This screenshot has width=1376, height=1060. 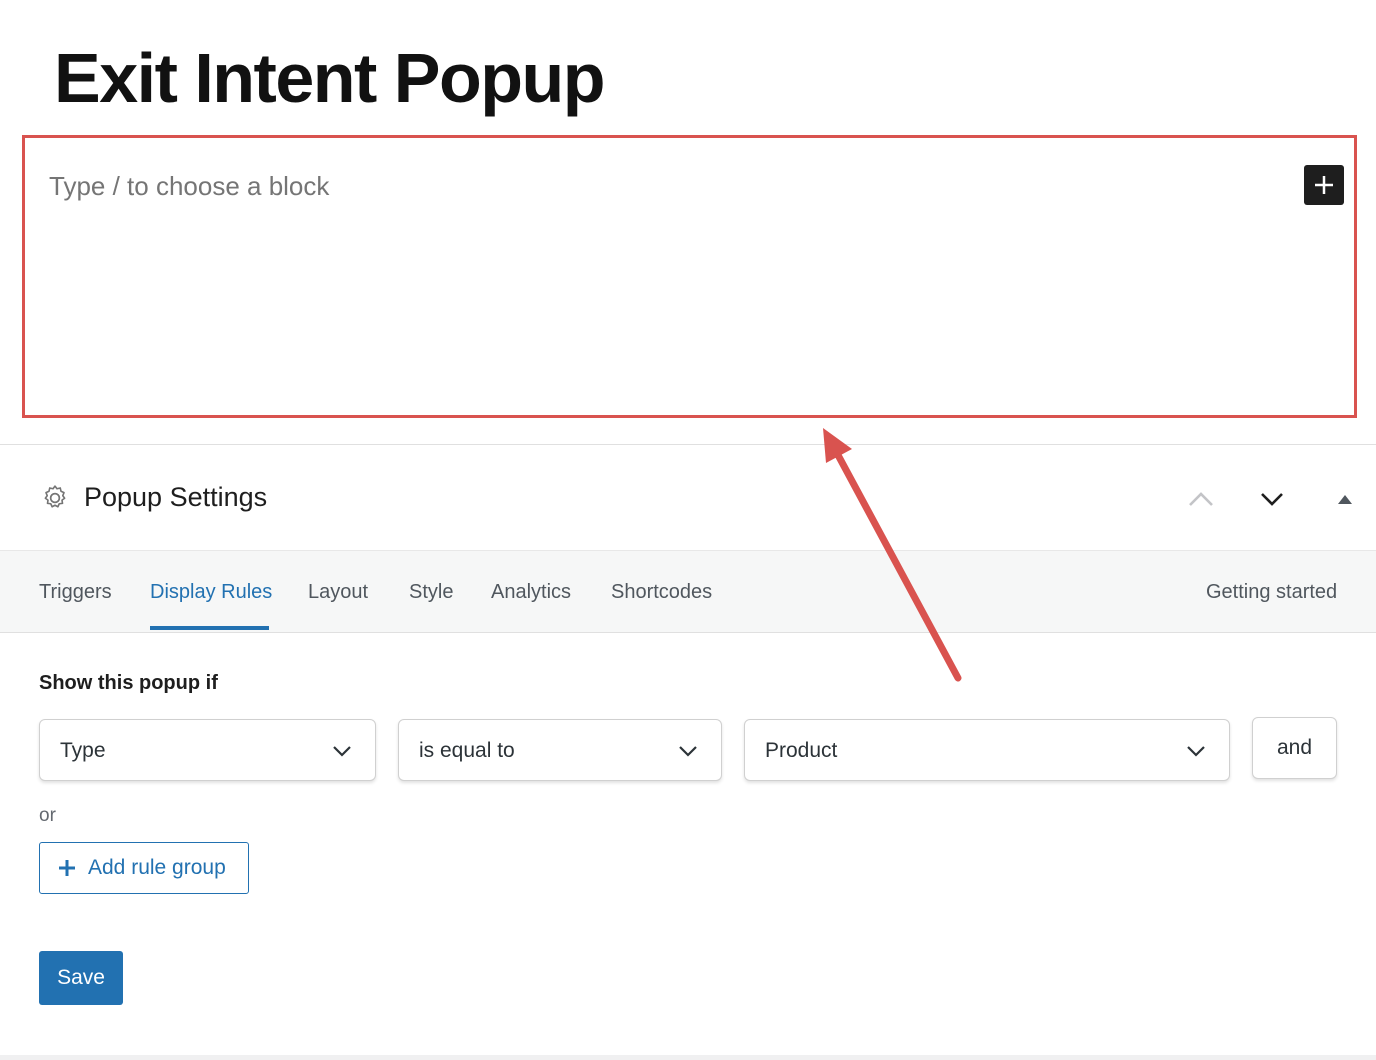 What do you see at coordinates (55, 496) in the screenshot?
I see `gear-icon` at bounding box center [55, 496].